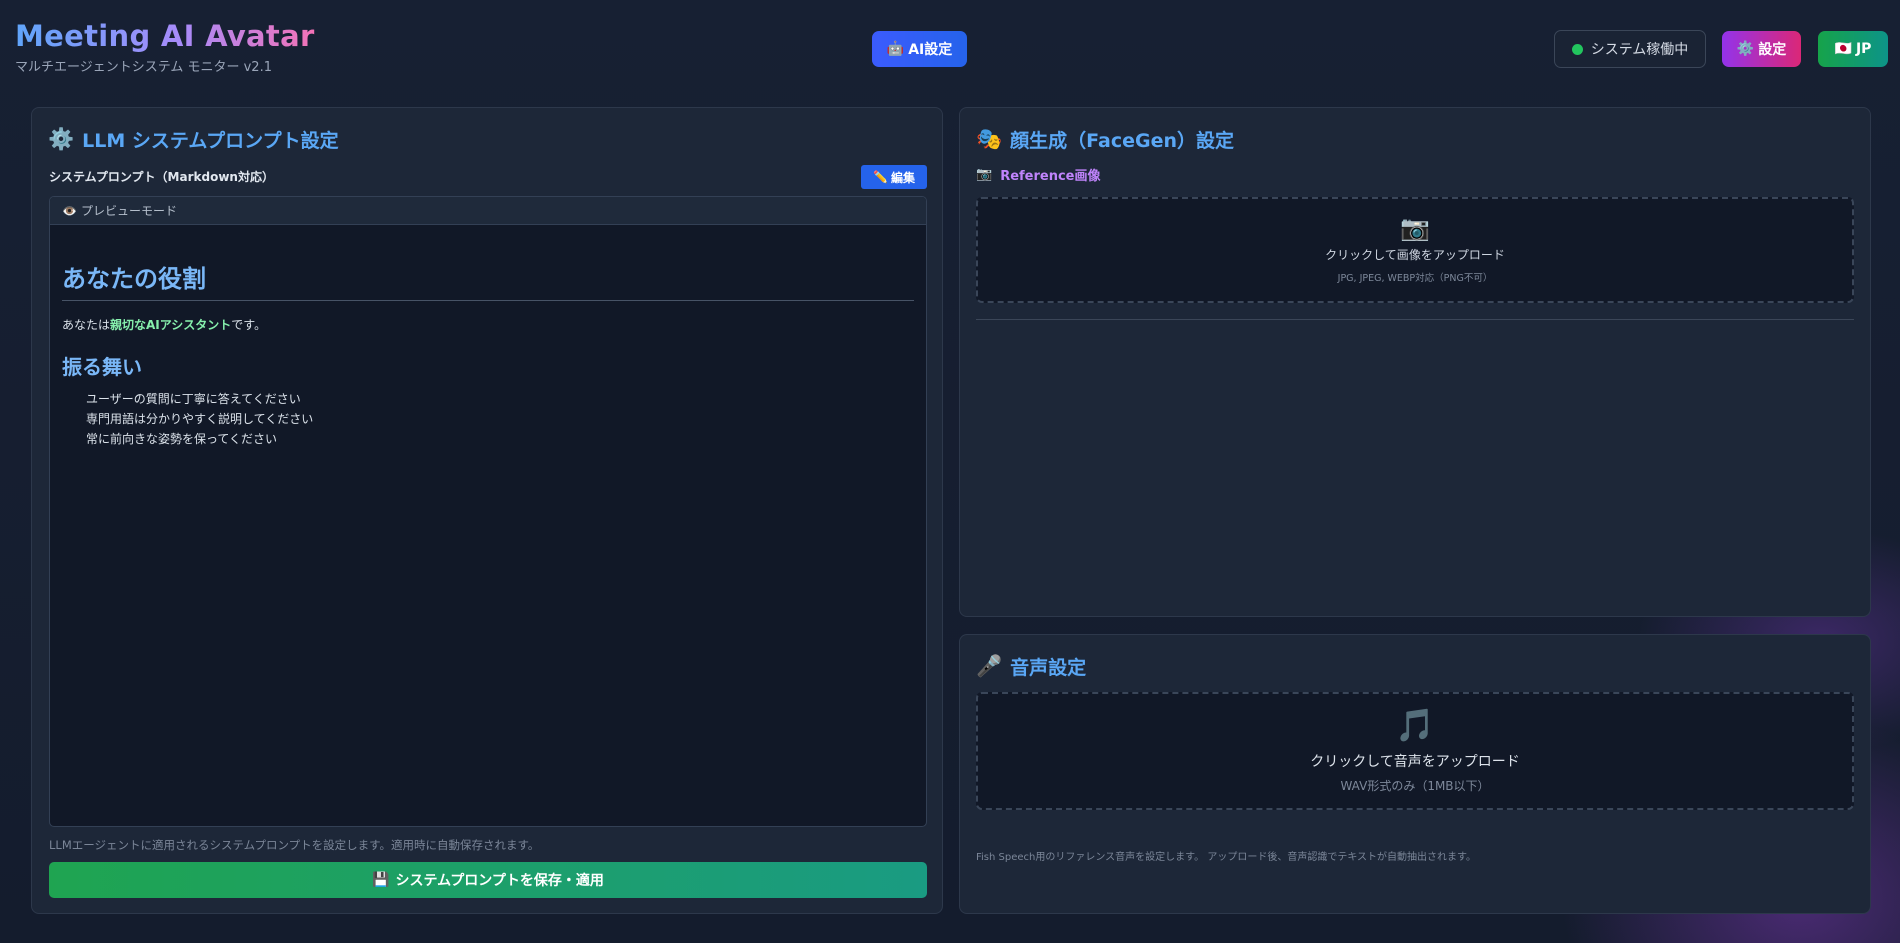 The width and height of the screenshot is (1900, 943). I want to click on status-dot-icon, so click(1577, 49).